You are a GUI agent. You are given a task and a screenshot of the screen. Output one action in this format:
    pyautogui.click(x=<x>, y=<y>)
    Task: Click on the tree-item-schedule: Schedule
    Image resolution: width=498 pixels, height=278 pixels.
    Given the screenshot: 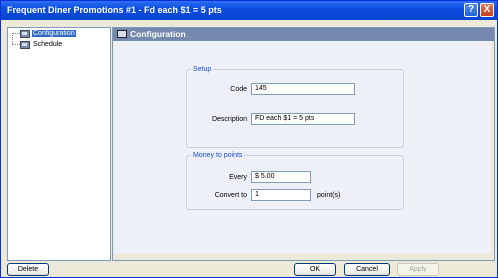 What is the action you would take?
    pyautogui.click(x=41, y=44)
    